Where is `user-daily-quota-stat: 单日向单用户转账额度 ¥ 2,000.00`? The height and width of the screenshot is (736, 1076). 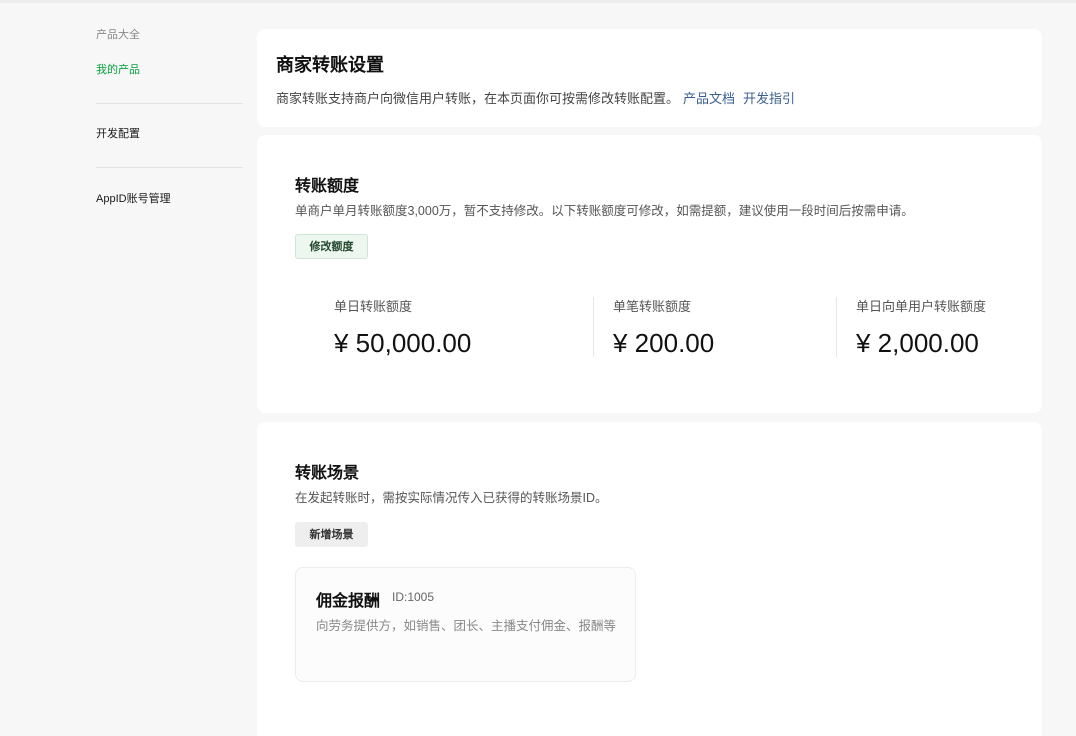
user-daily-quota-stat: 单日向单用户转账额度 ¥ 2,000.00 is located at coordinates (921, 327).